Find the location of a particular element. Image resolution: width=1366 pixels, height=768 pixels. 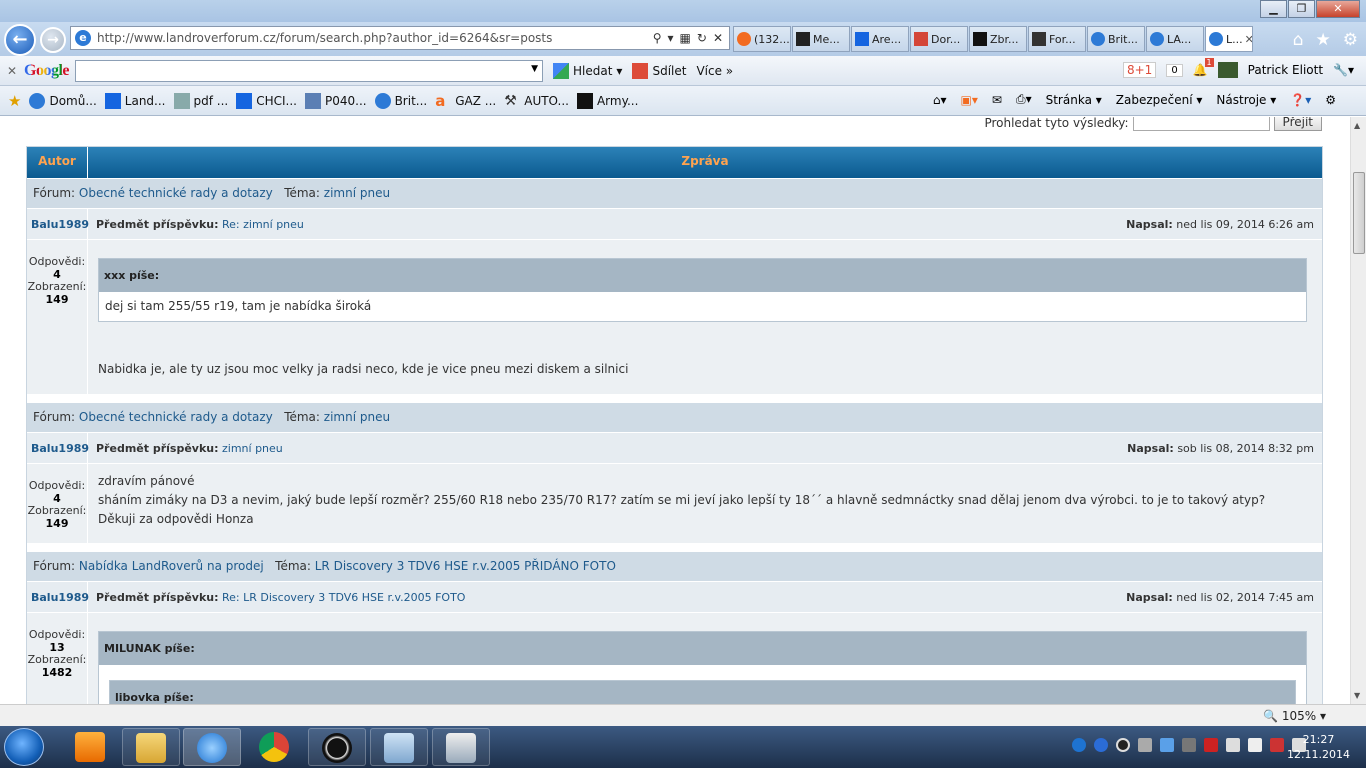

user-name: Patrick Eliott is located at coordinates (1285, 70).